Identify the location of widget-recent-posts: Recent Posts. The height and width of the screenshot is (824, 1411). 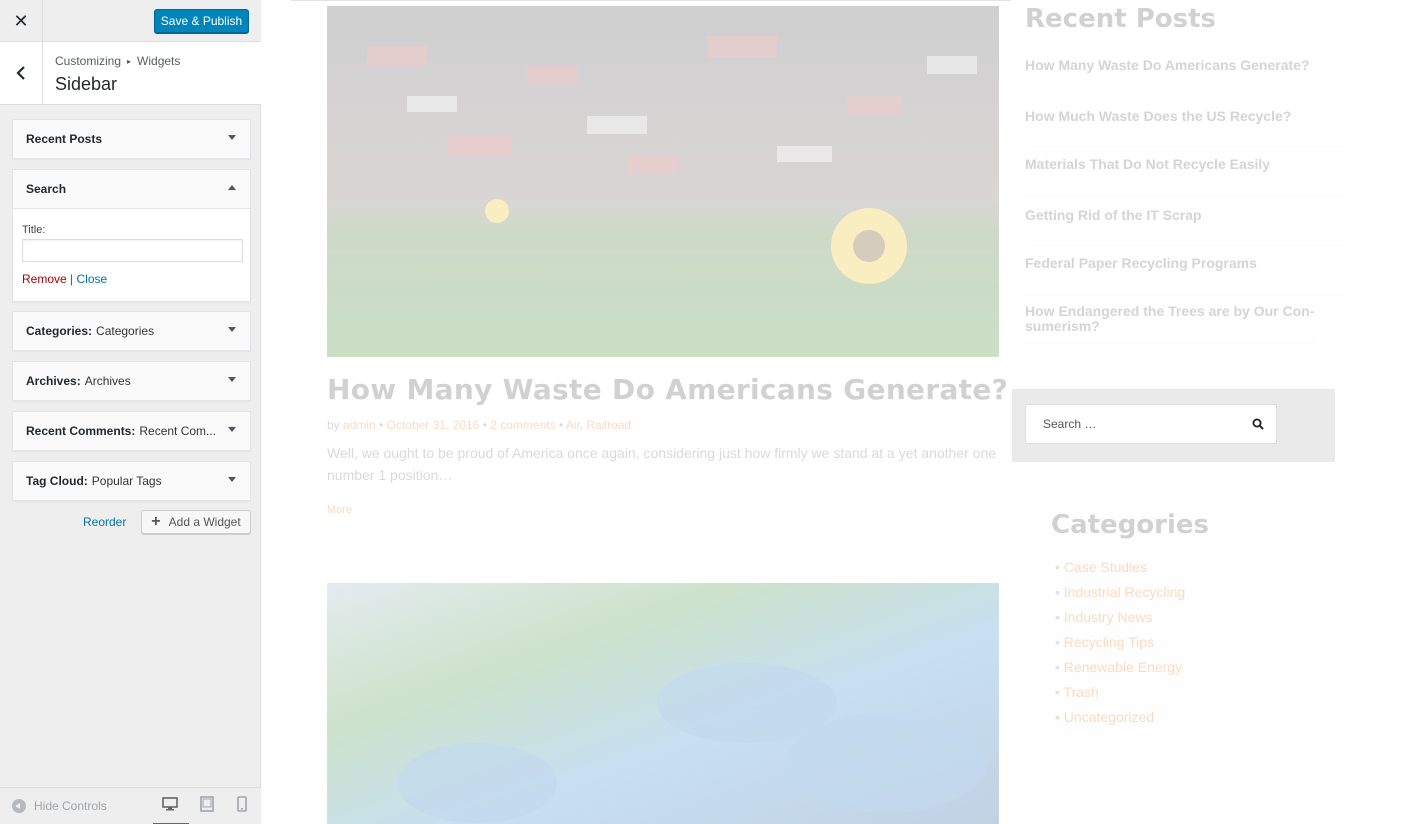
(131, 139).